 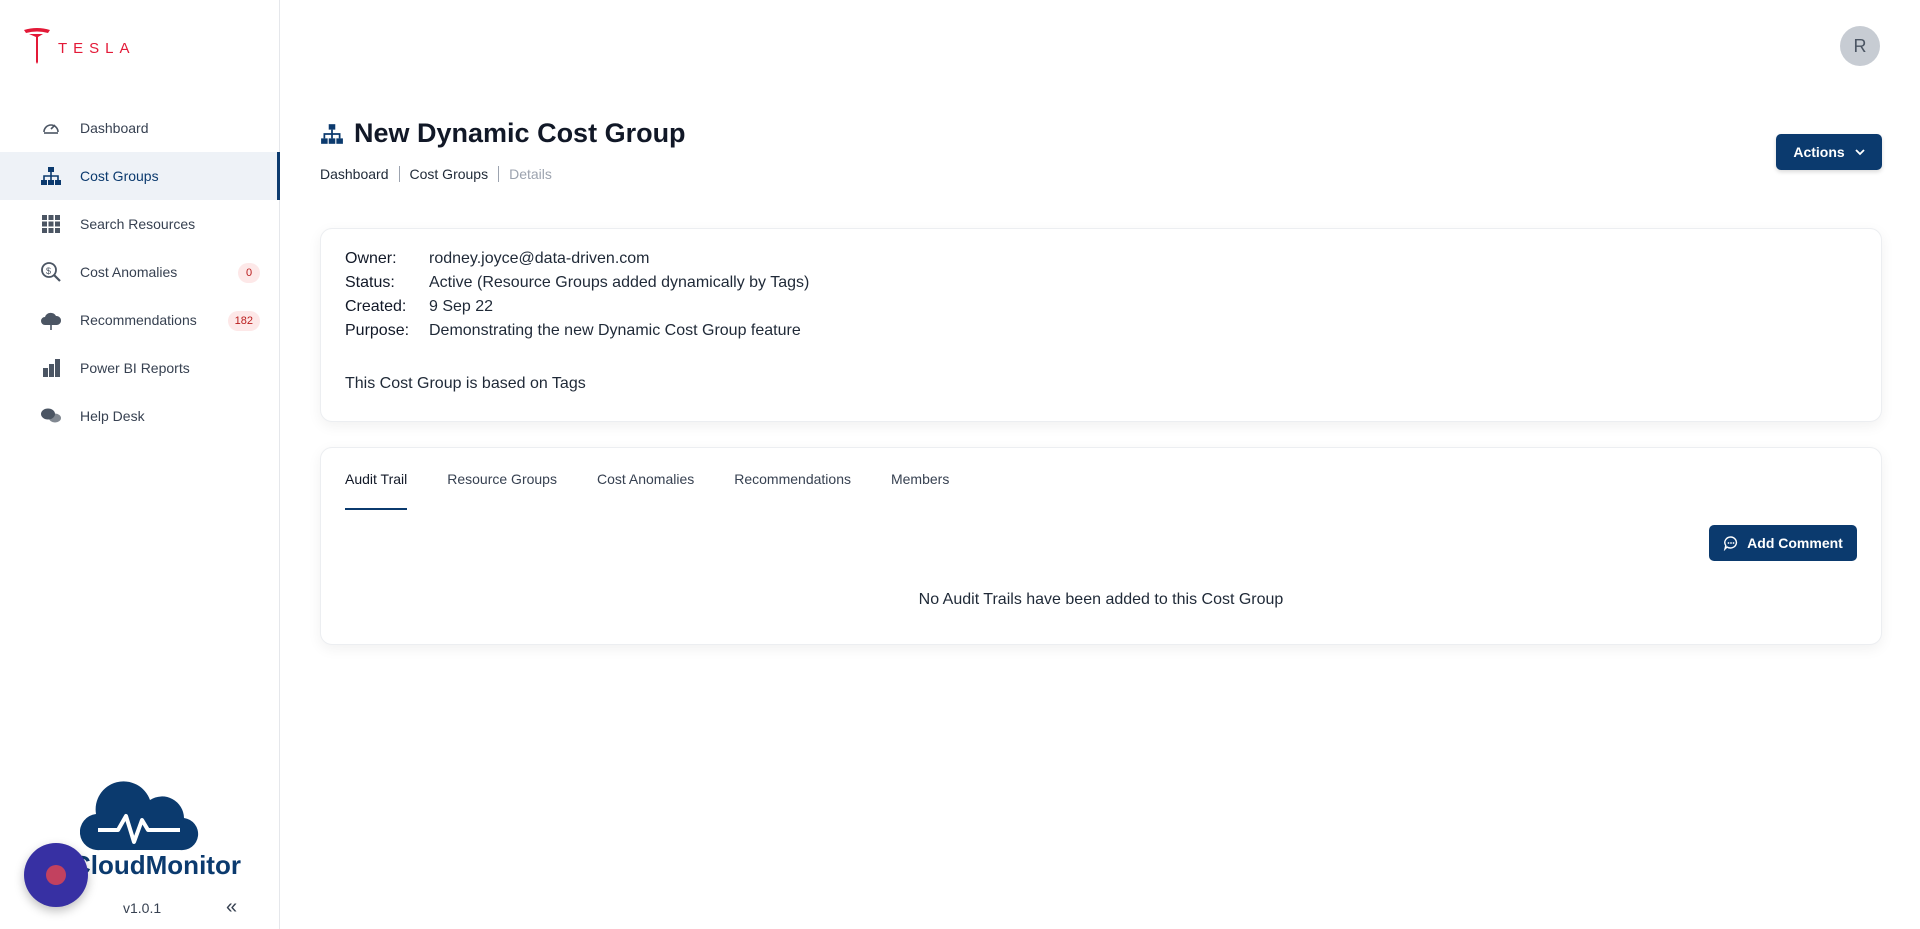 I want to click on chart-icon, so click(x=51, y=368).